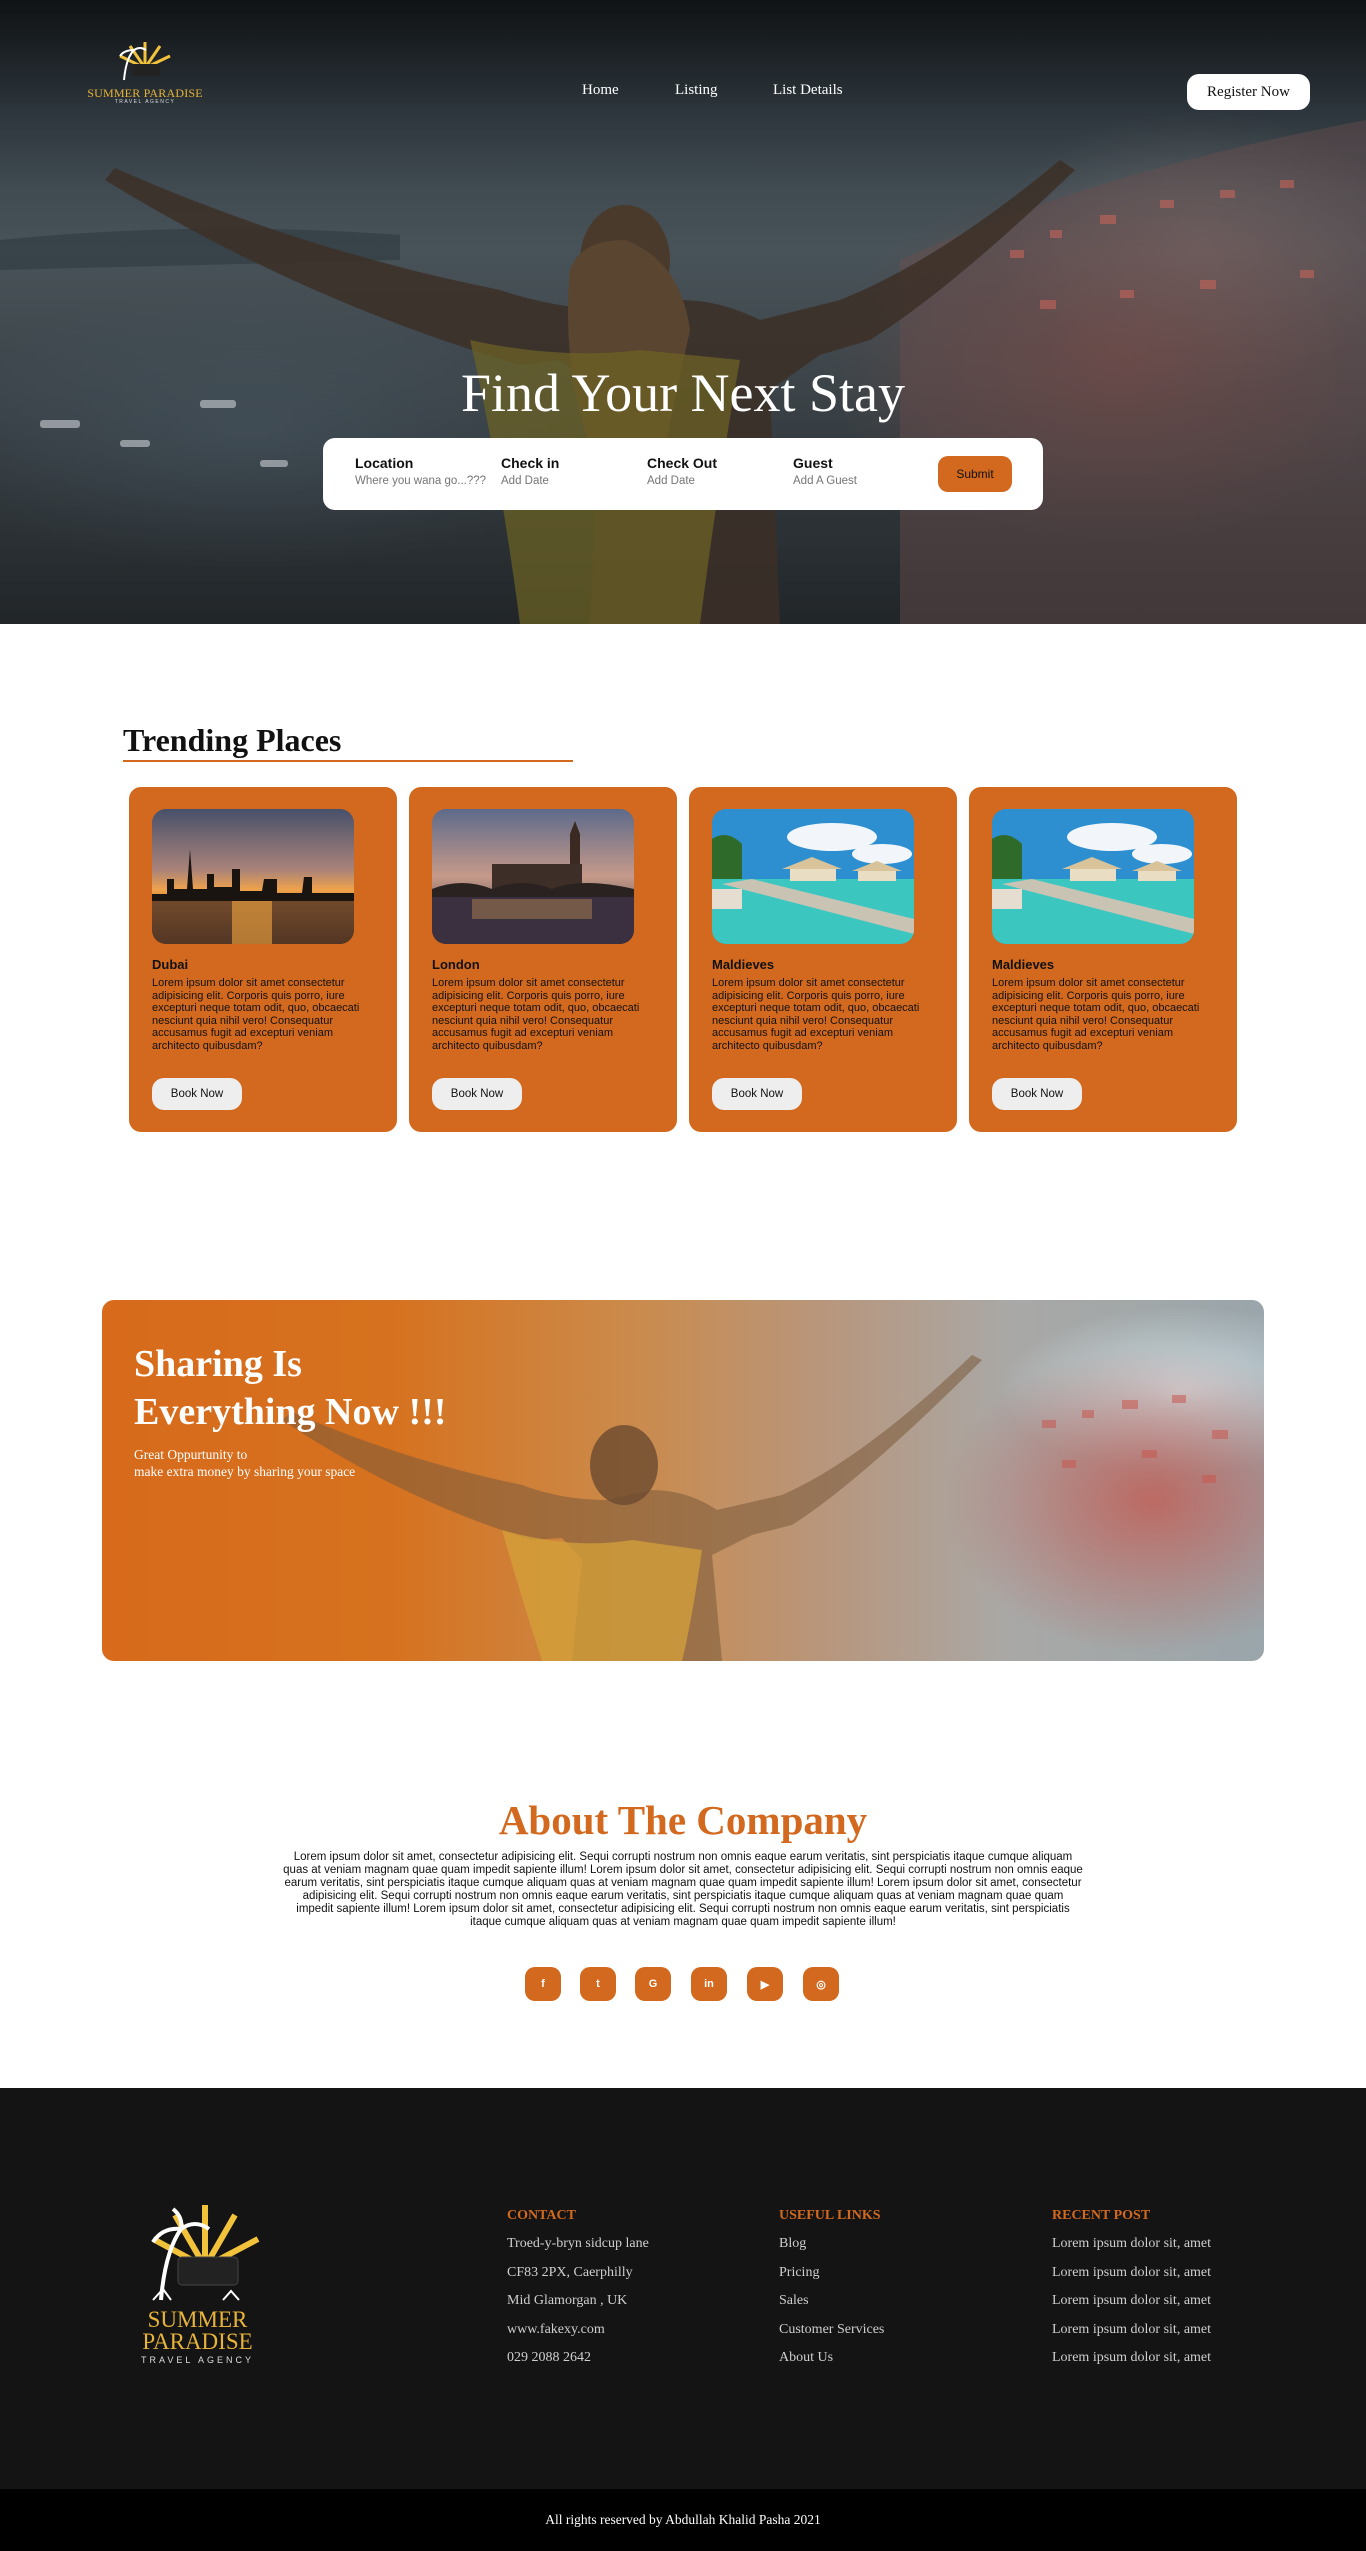 Image resolution: width=1366 pixels, height=2551 pixels. Describe the element at coordinates (653, 1984) in the screenshot. I see `google-icon: G` at that location.